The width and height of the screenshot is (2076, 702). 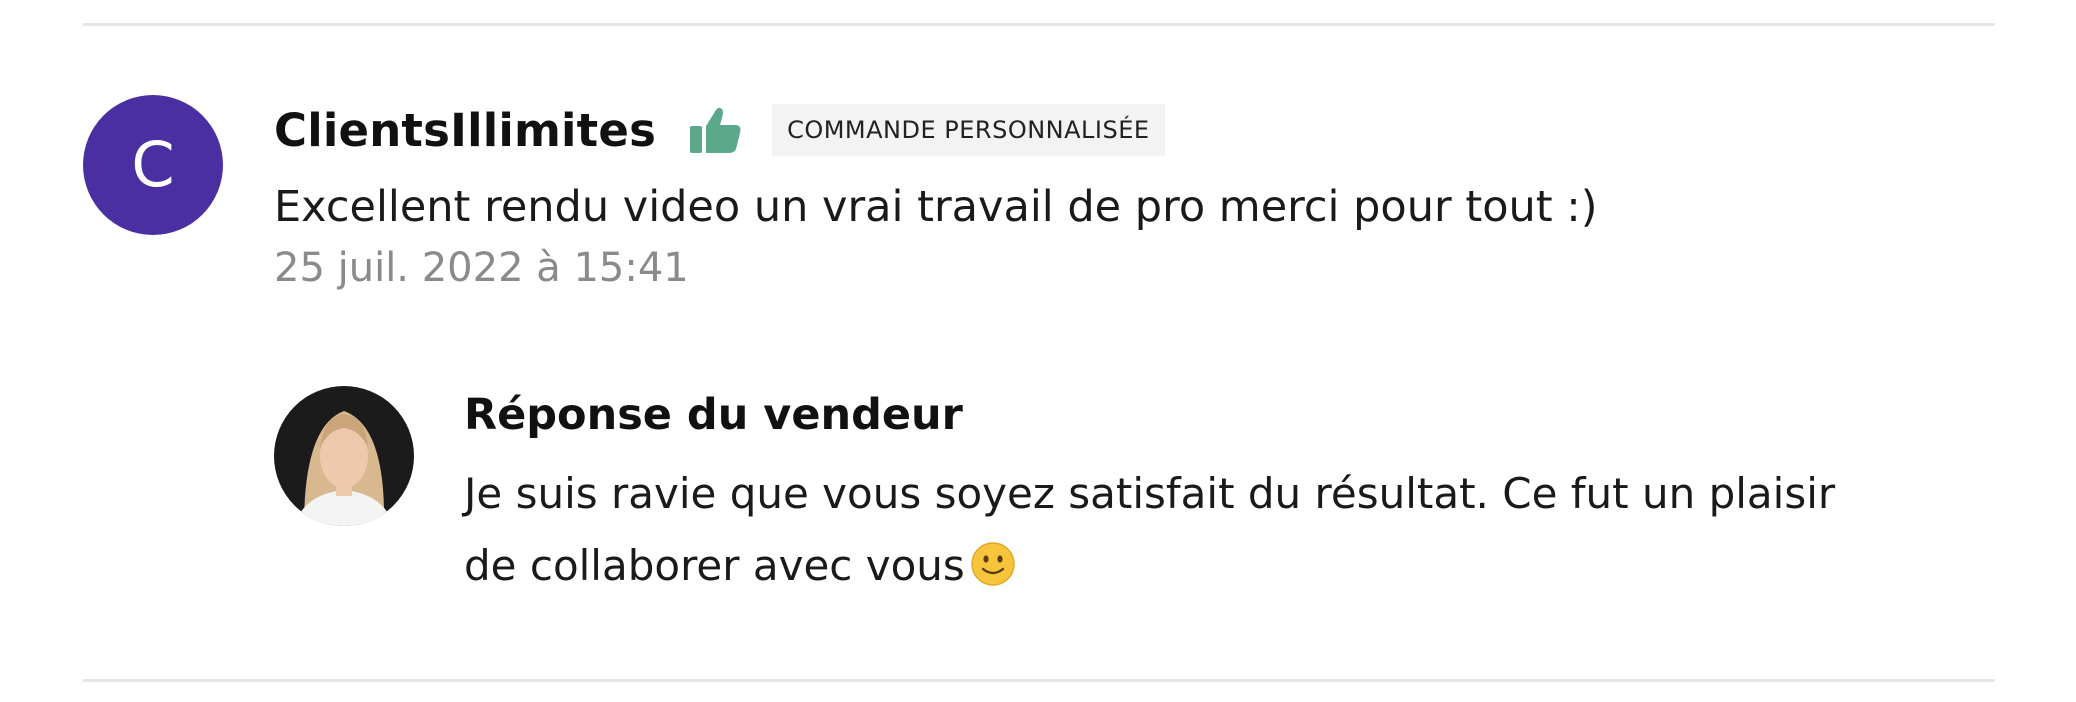 What do you see at coordinates (713, 415) in the screenshot?
I see `seller-reply-title: Réponse du vendeur` at bounding box center [713, 415].